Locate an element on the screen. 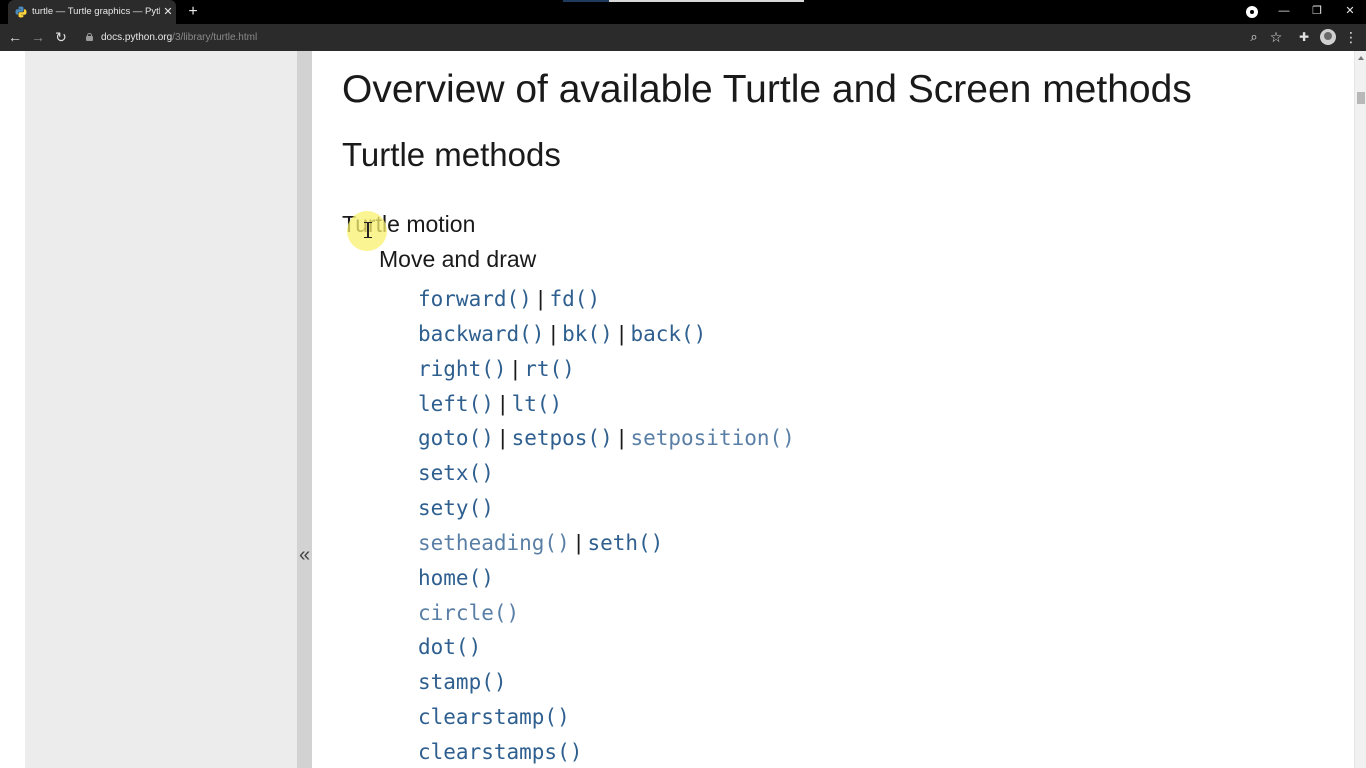 The height and width of the screenshot is (768, 1366). sidebar-collapse-bar: « is located at coordinates (304, 409).